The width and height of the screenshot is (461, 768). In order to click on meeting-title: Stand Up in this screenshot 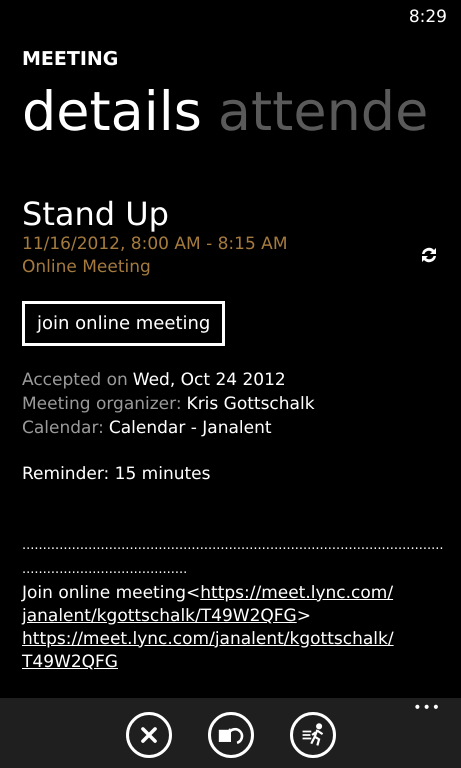, I will do `click(96, 214)`.